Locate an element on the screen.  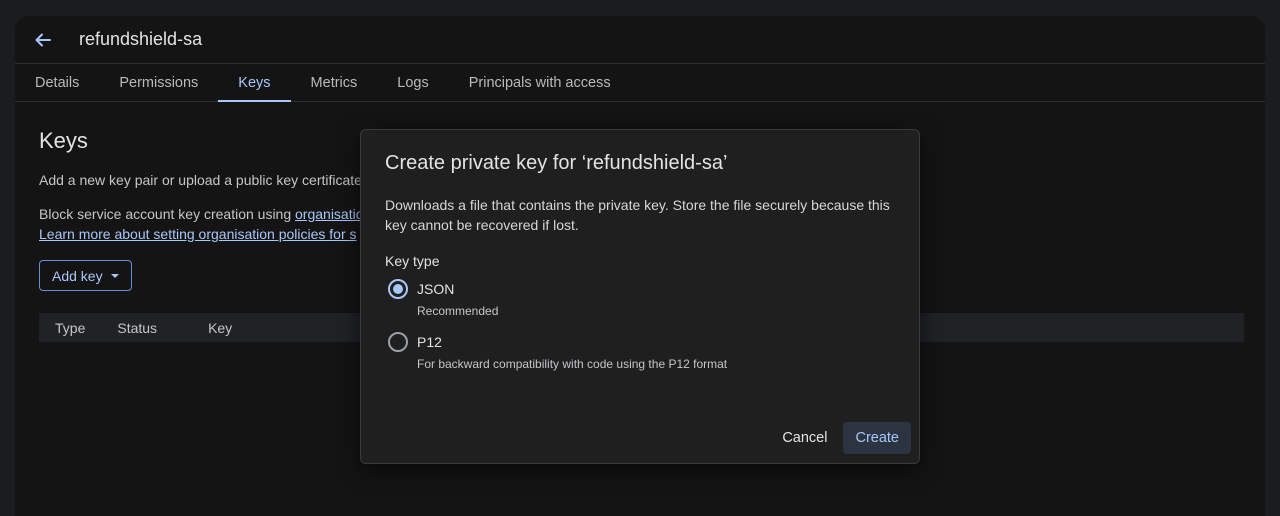
option-text-json: JSON Recommended is located at coordinates (457, 298).